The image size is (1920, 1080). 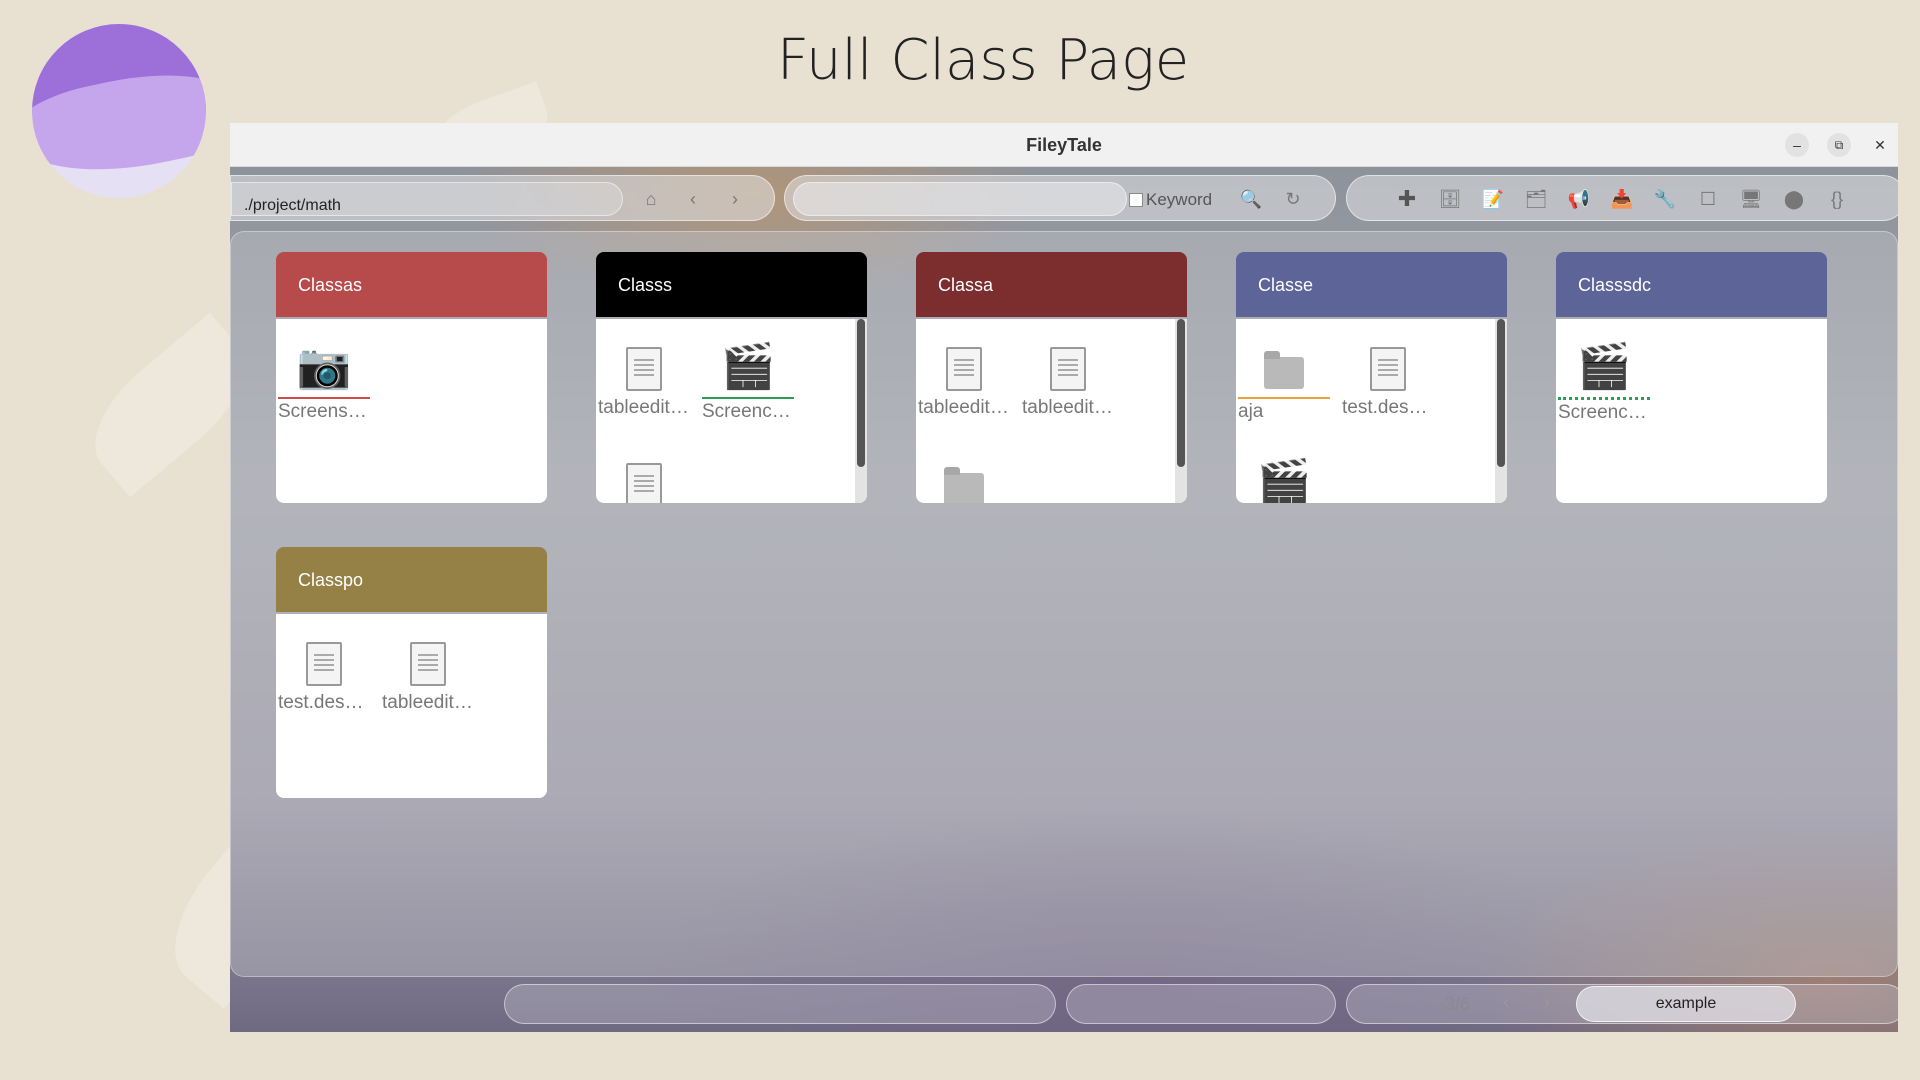 What do you see at coordinates (1407, 199) in the screenshot?
I see `add-icon: ✚` at bounding box center [1407, 199].